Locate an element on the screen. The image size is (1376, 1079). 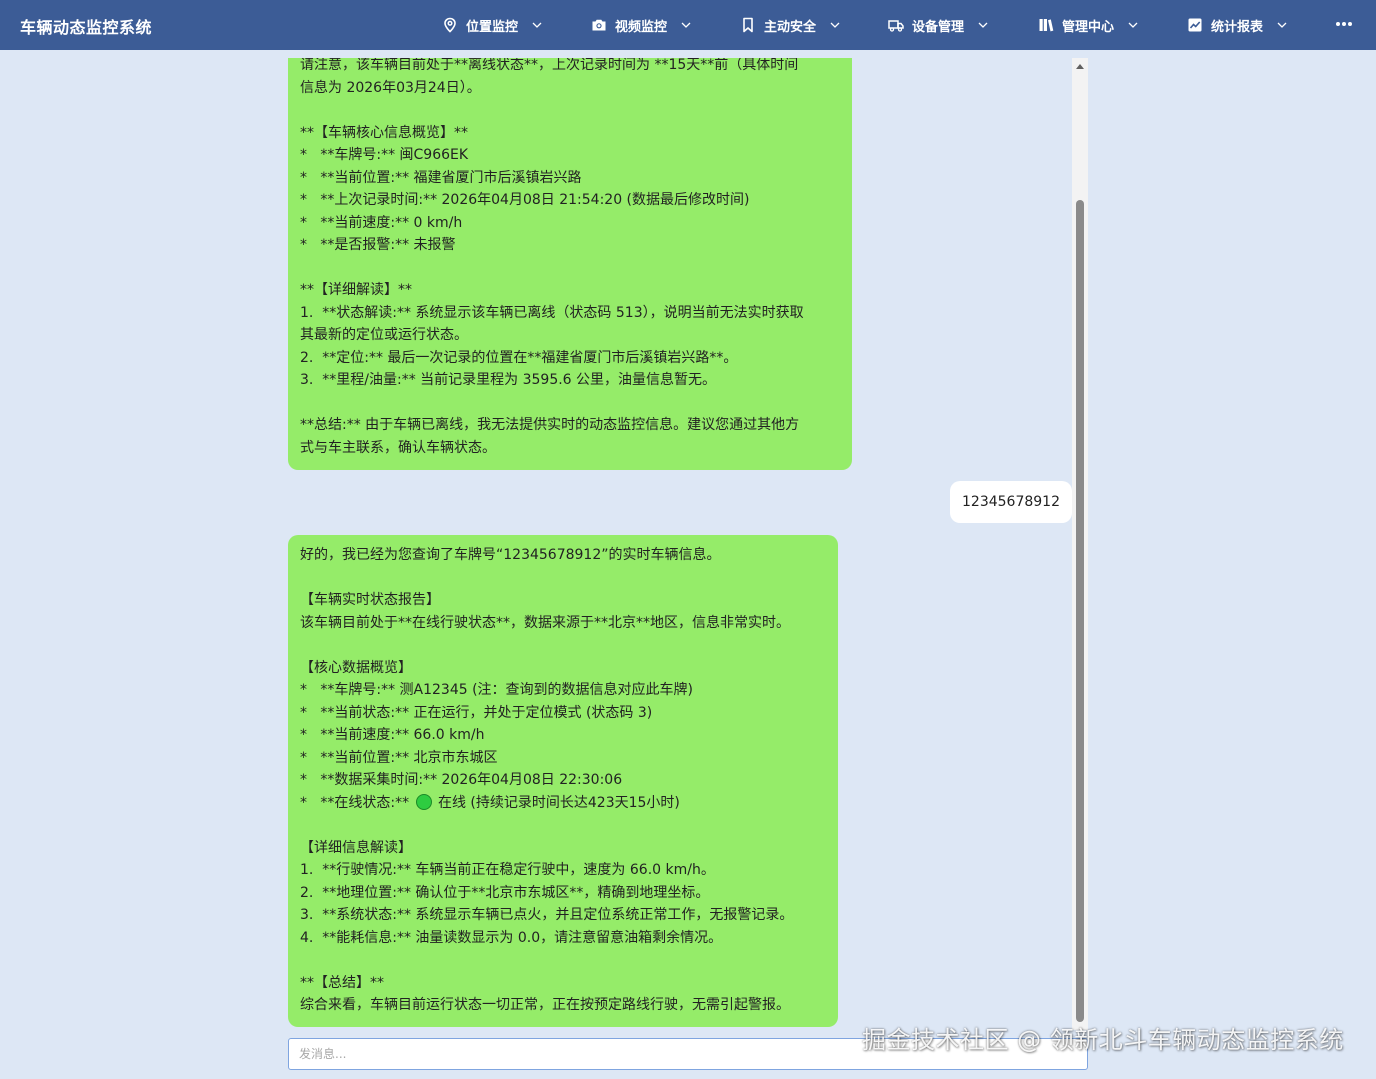
books-icon is located at coordinates (1046, 25).